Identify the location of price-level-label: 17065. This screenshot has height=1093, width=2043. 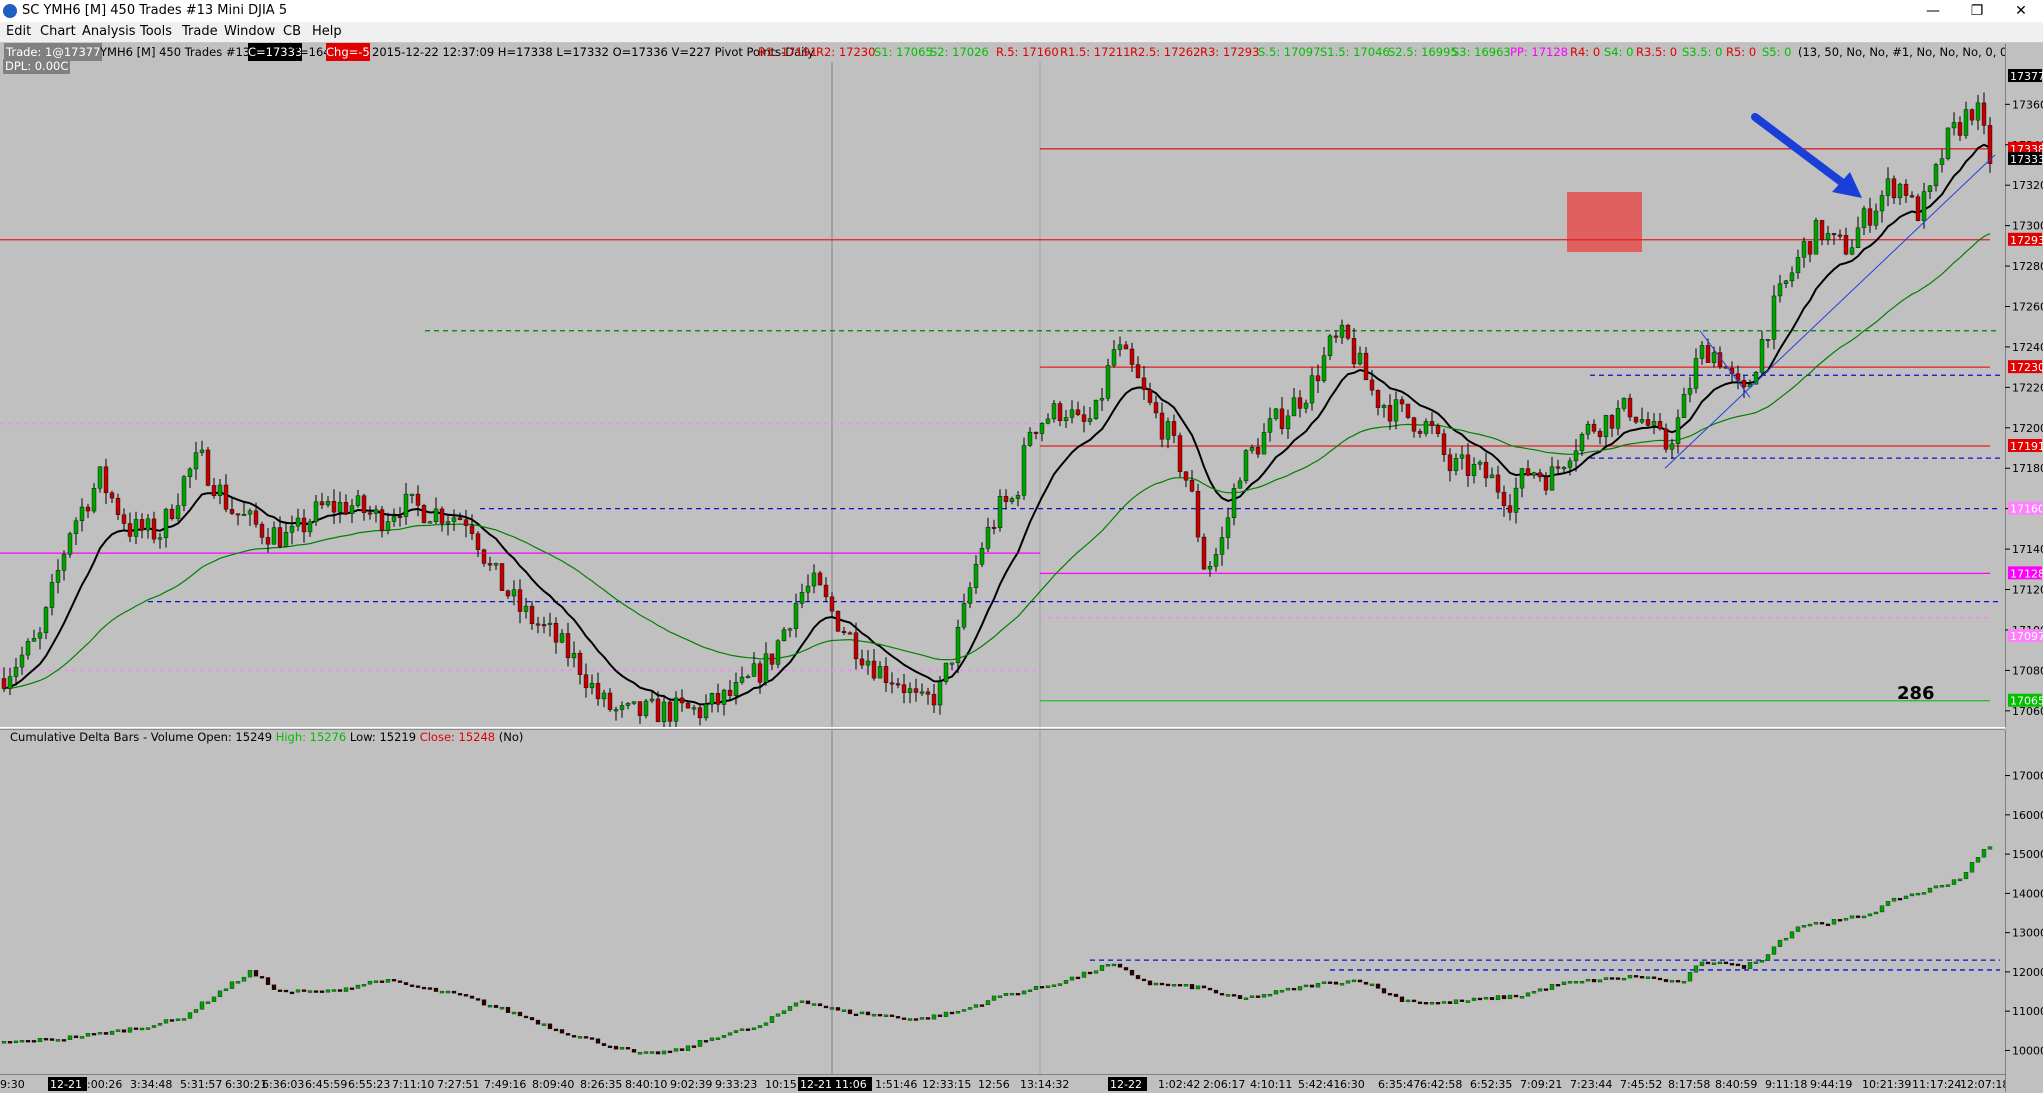
(2026, 701).